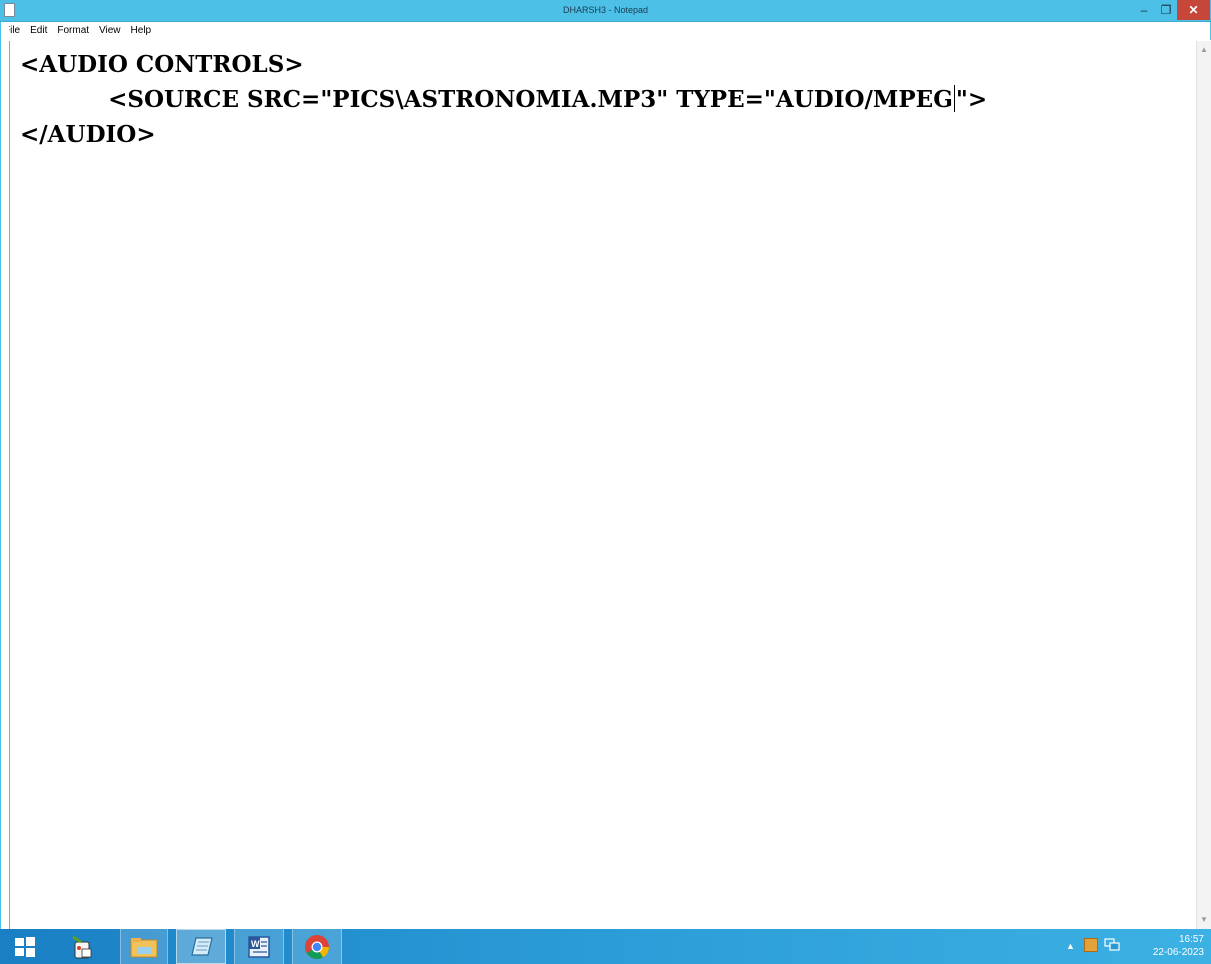 This screenshot has height=964, width=1211. What do you see at coordinates (605, 31) in the screenshot?
I see `menu-bar: File Edit Format View Help` at bounding box center [605, 31].